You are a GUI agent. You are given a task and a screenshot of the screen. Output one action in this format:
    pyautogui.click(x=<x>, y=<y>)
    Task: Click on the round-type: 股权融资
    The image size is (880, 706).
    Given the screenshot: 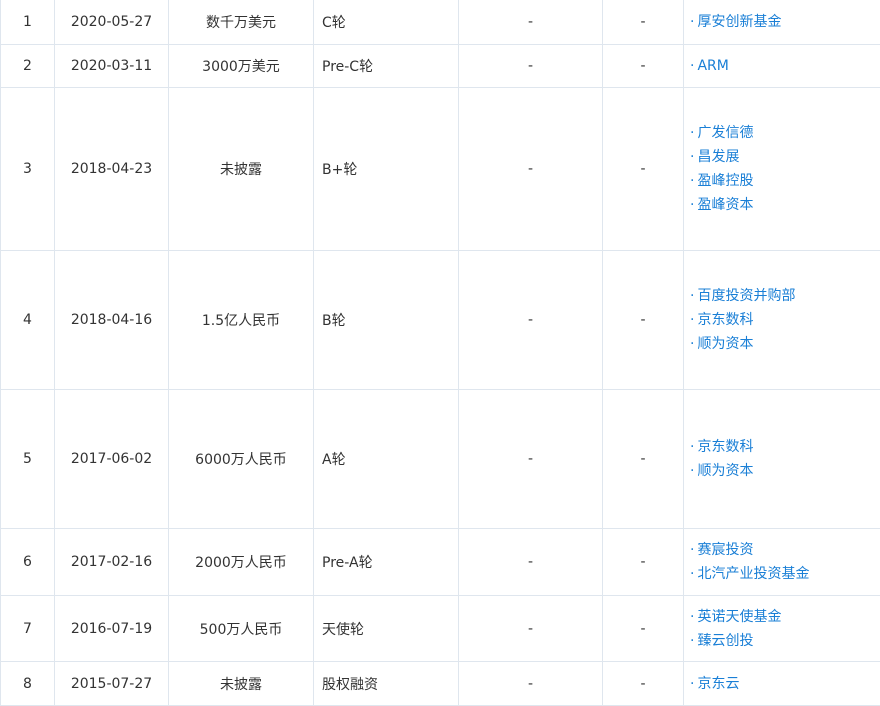 What is the action you would take?
    pyautogui.click(x=386, y=683)
    